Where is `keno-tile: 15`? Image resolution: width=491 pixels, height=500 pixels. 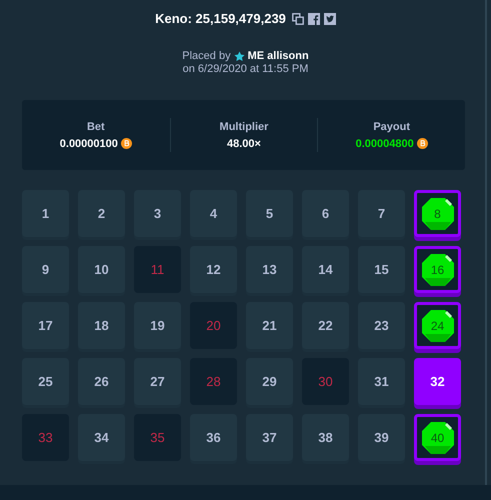
keno-tile: 15 is located at coordinates (381, 269).